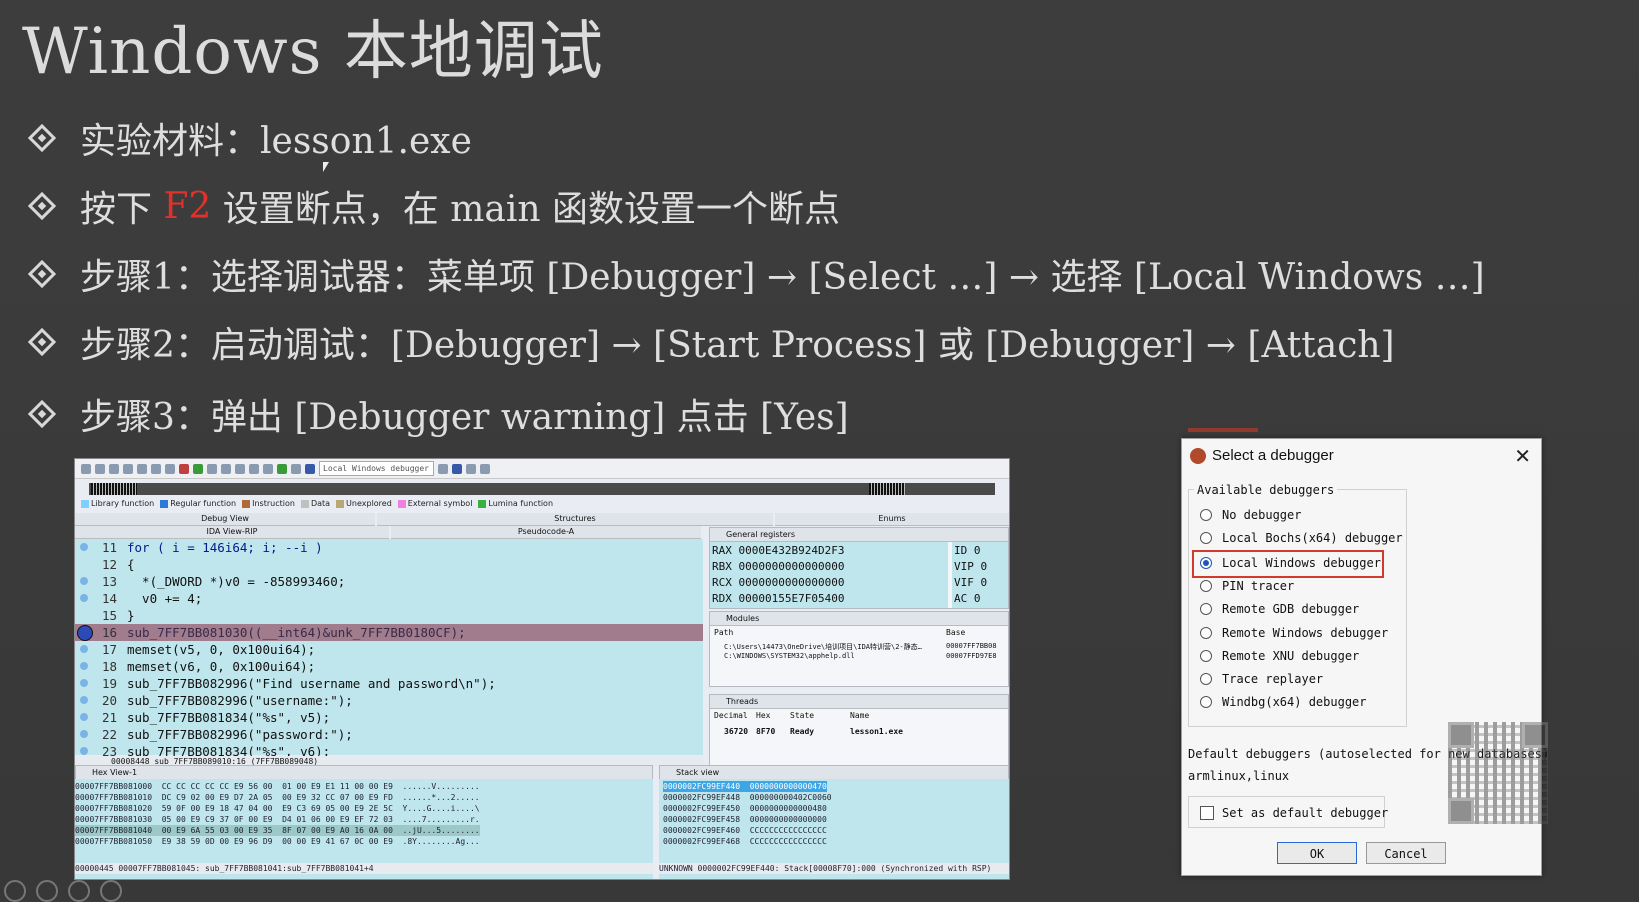 The image size is (1639, 902). Describe the element at coordinates (778, 550) in the screenshot. I see `register-row: RAX 0000E432B924D2F3` at that location.